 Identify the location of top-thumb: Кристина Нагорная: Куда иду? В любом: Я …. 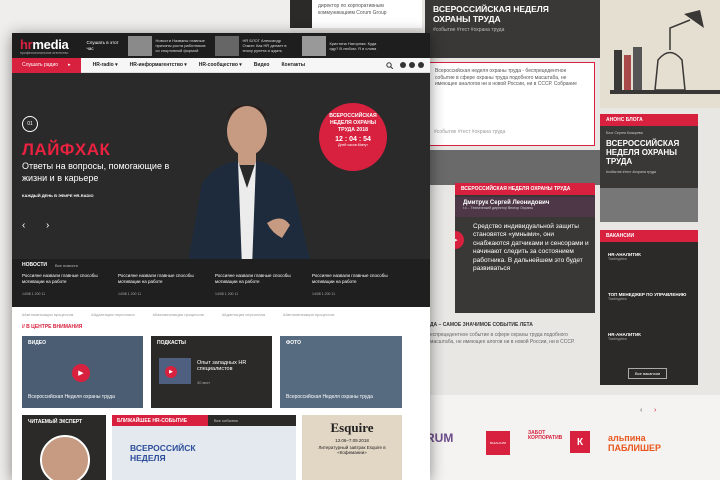
(341, 45).